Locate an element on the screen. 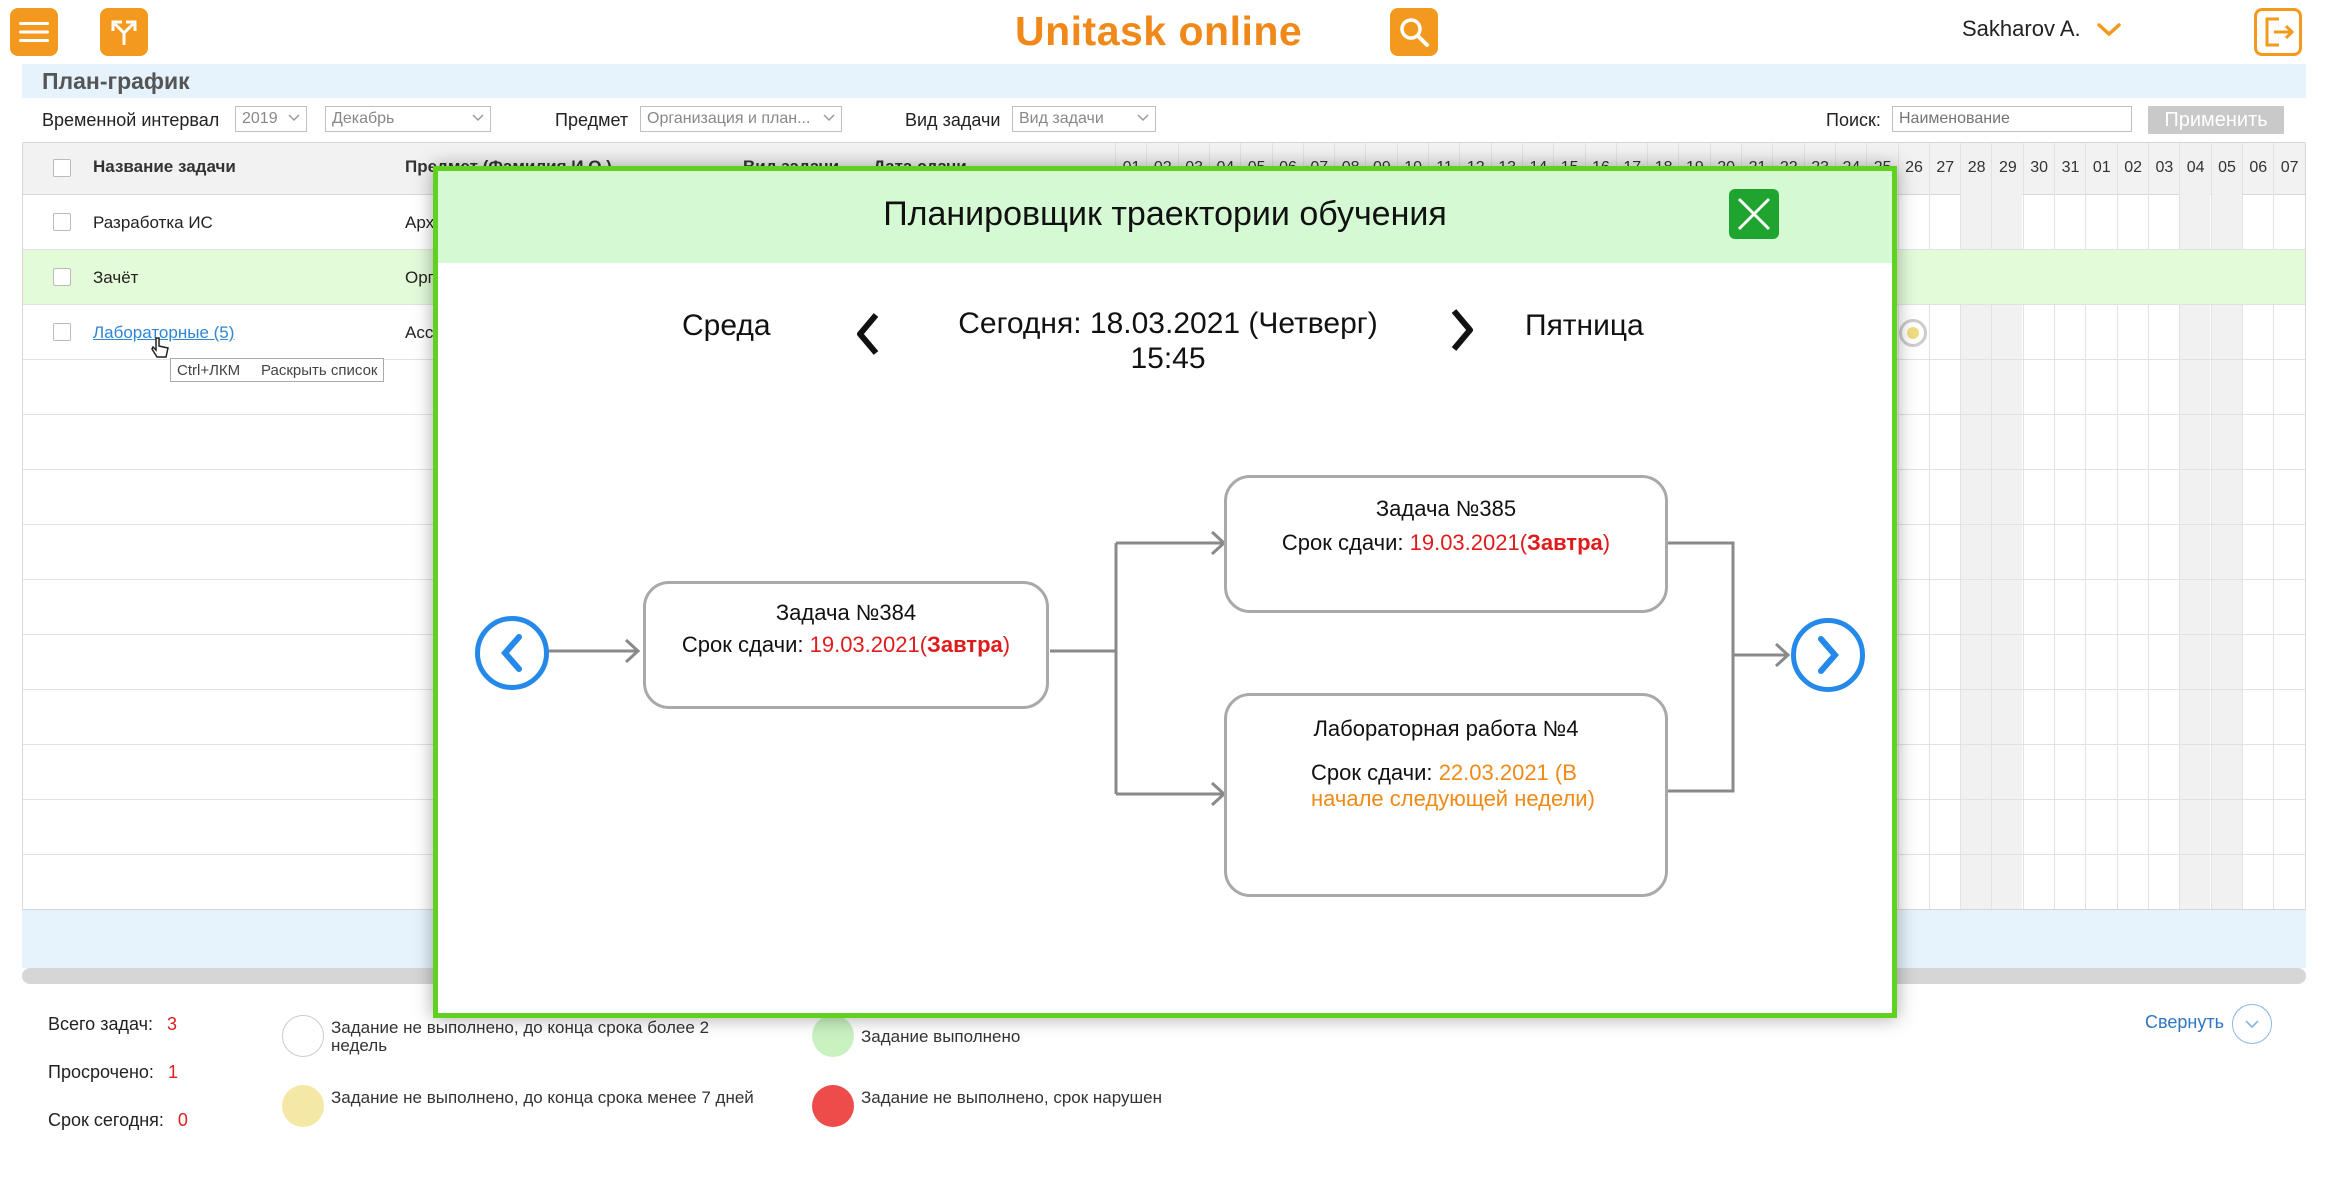 The height and width of the screenshot is (1184, 2330). task-subject: Орг is located at coordinates (419, 277).